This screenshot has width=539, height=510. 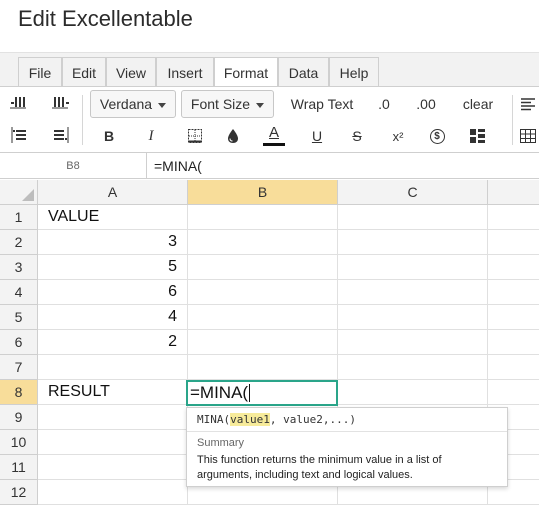 What do you see at coordinates (413, 192) in the screenshot?
I see `column-header-c: C` at bounding box center [413, 192].